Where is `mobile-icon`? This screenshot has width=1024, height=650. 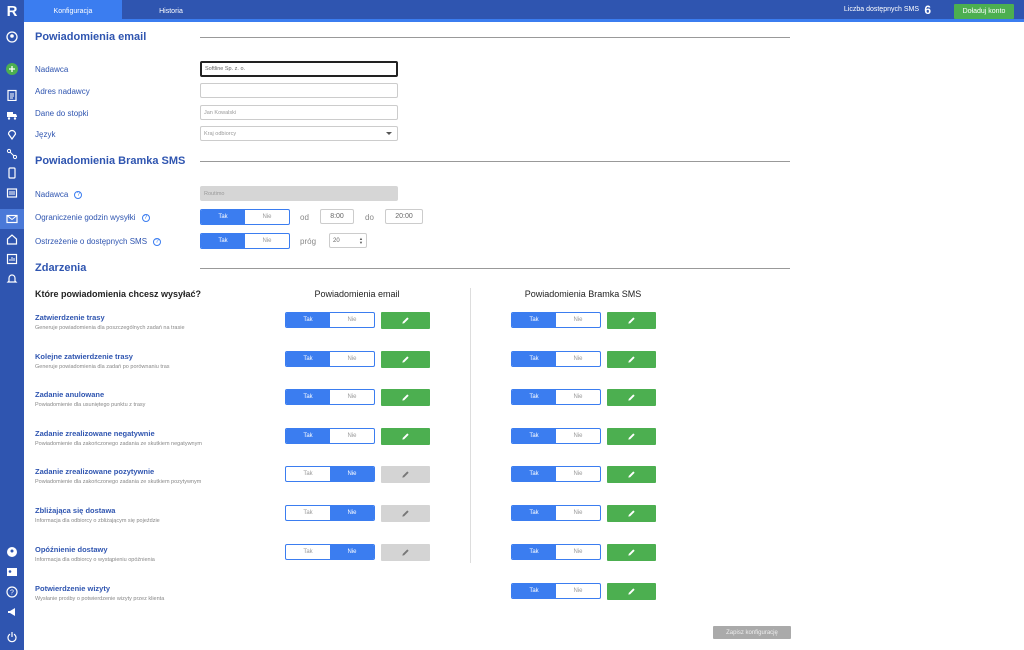 mobile-icon is located at coordinates (12, 173).